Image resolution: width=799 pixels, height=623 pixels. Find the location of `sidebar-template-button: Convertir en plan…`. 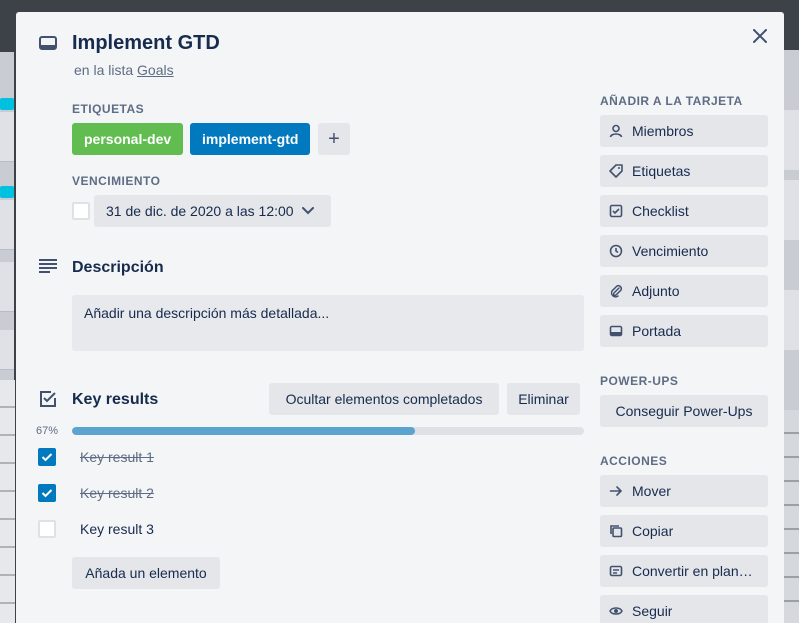

sidebar-template-button: Convertir en plan… is located at coordinates (684, 571).